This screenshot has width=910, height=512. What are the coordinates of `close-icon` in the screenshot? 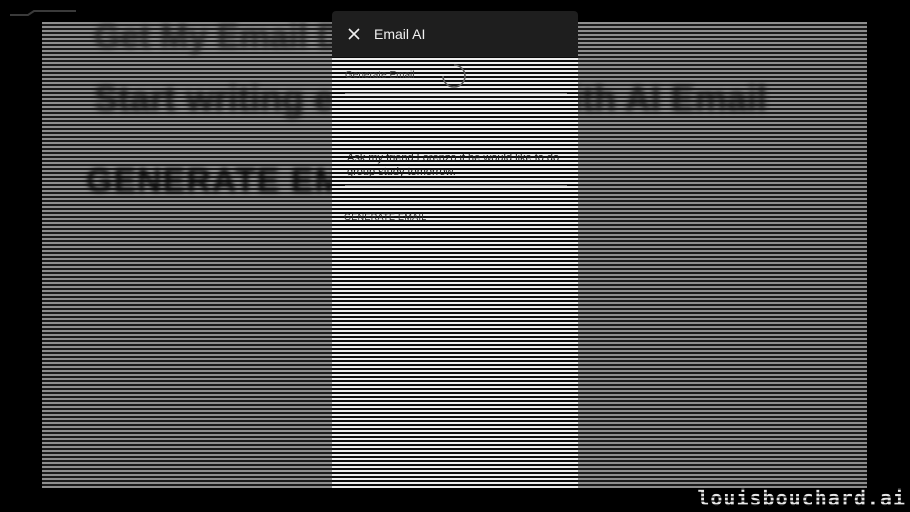 It's located at (354, 34).